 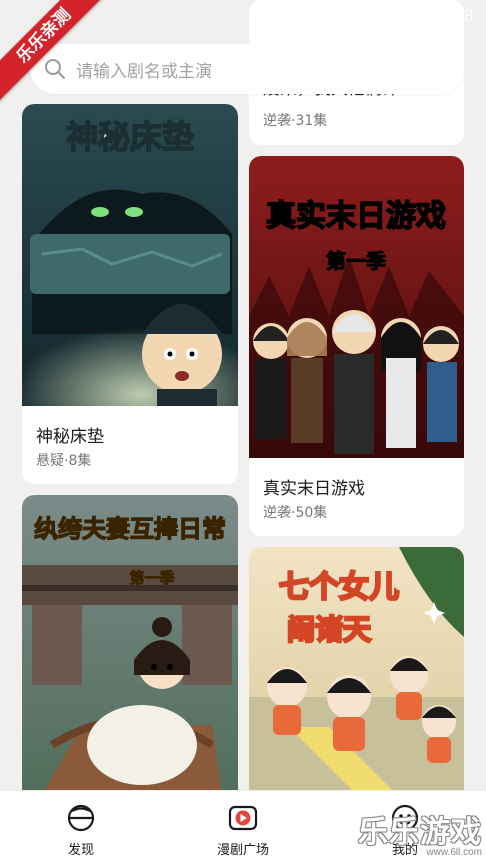 I want to click on cover-title-text: 纨绔夫妻互捧日常, so click(x=130, y=529).